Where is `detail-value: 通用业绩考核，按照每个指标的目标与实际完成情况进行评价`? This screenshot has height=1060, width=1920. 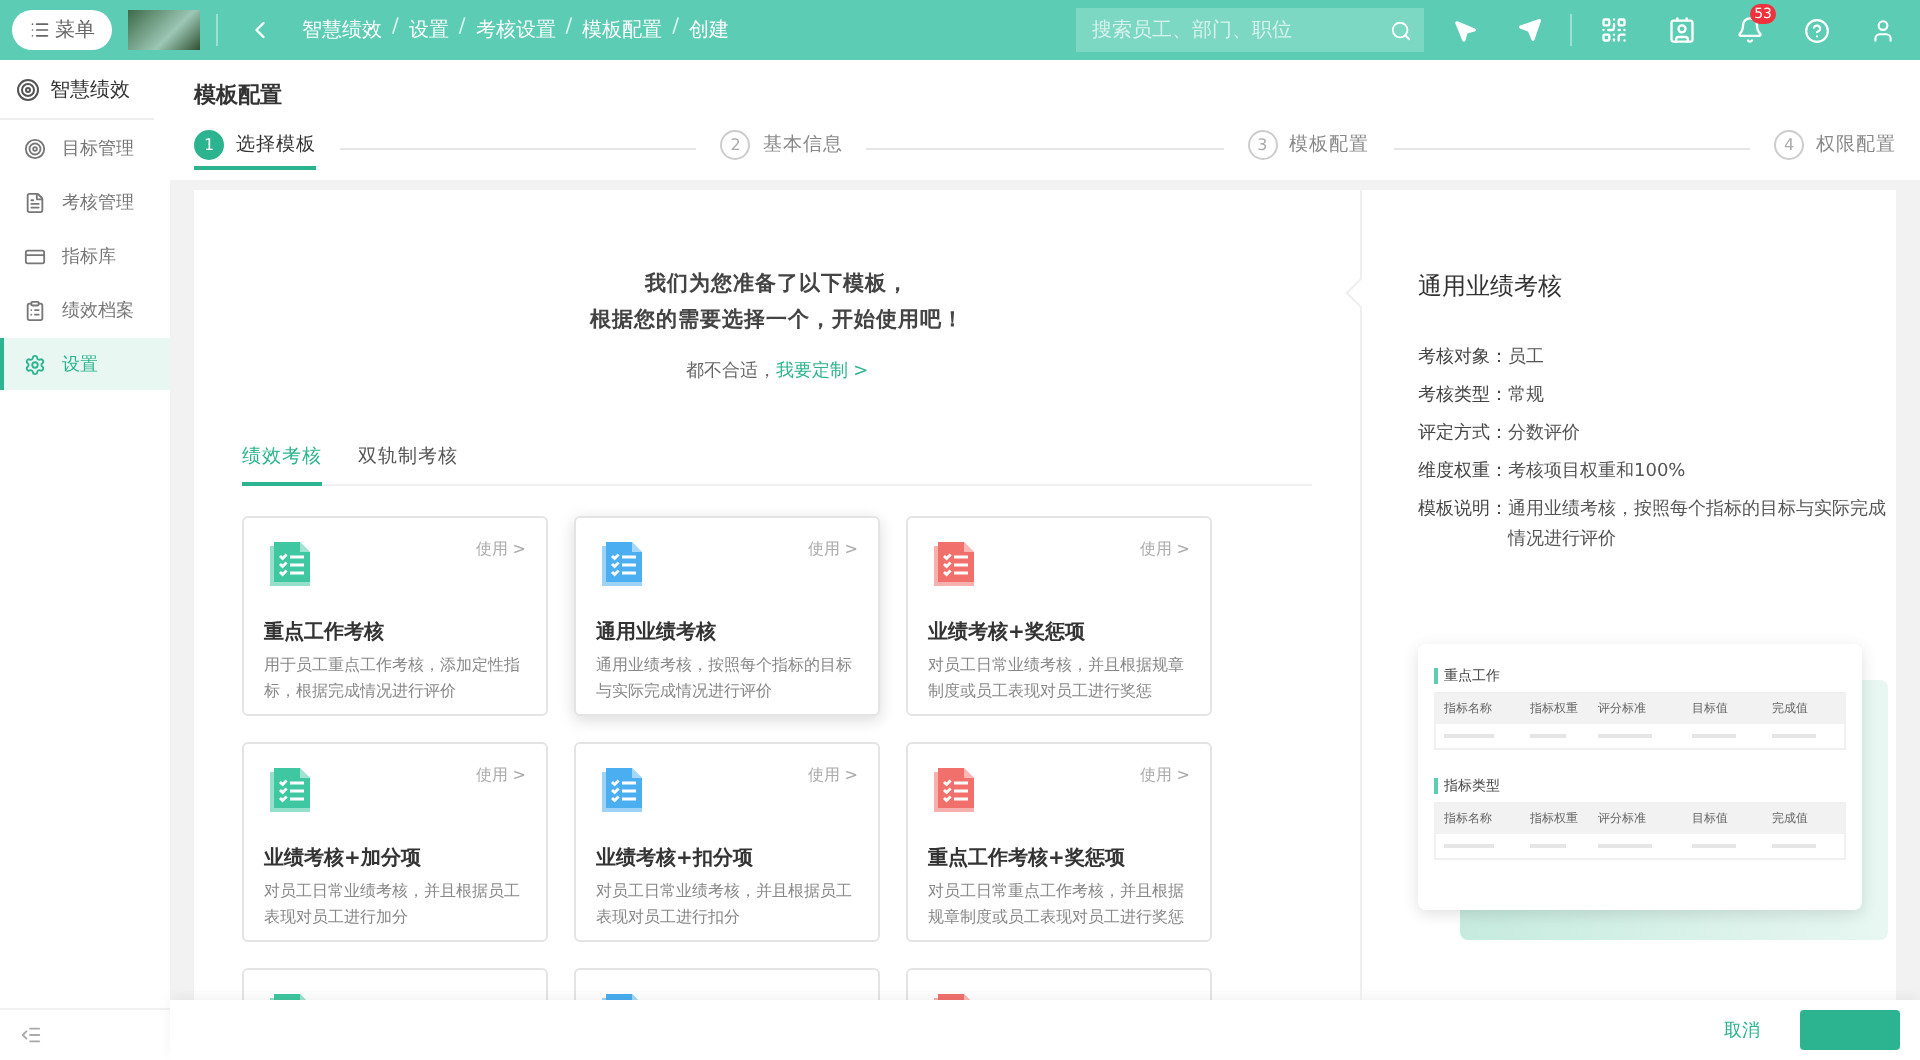
detail-value: 通用业绩考核，按照每个指标的目标与实际完成情况进行评价 is located at coordinates (1698, 525).